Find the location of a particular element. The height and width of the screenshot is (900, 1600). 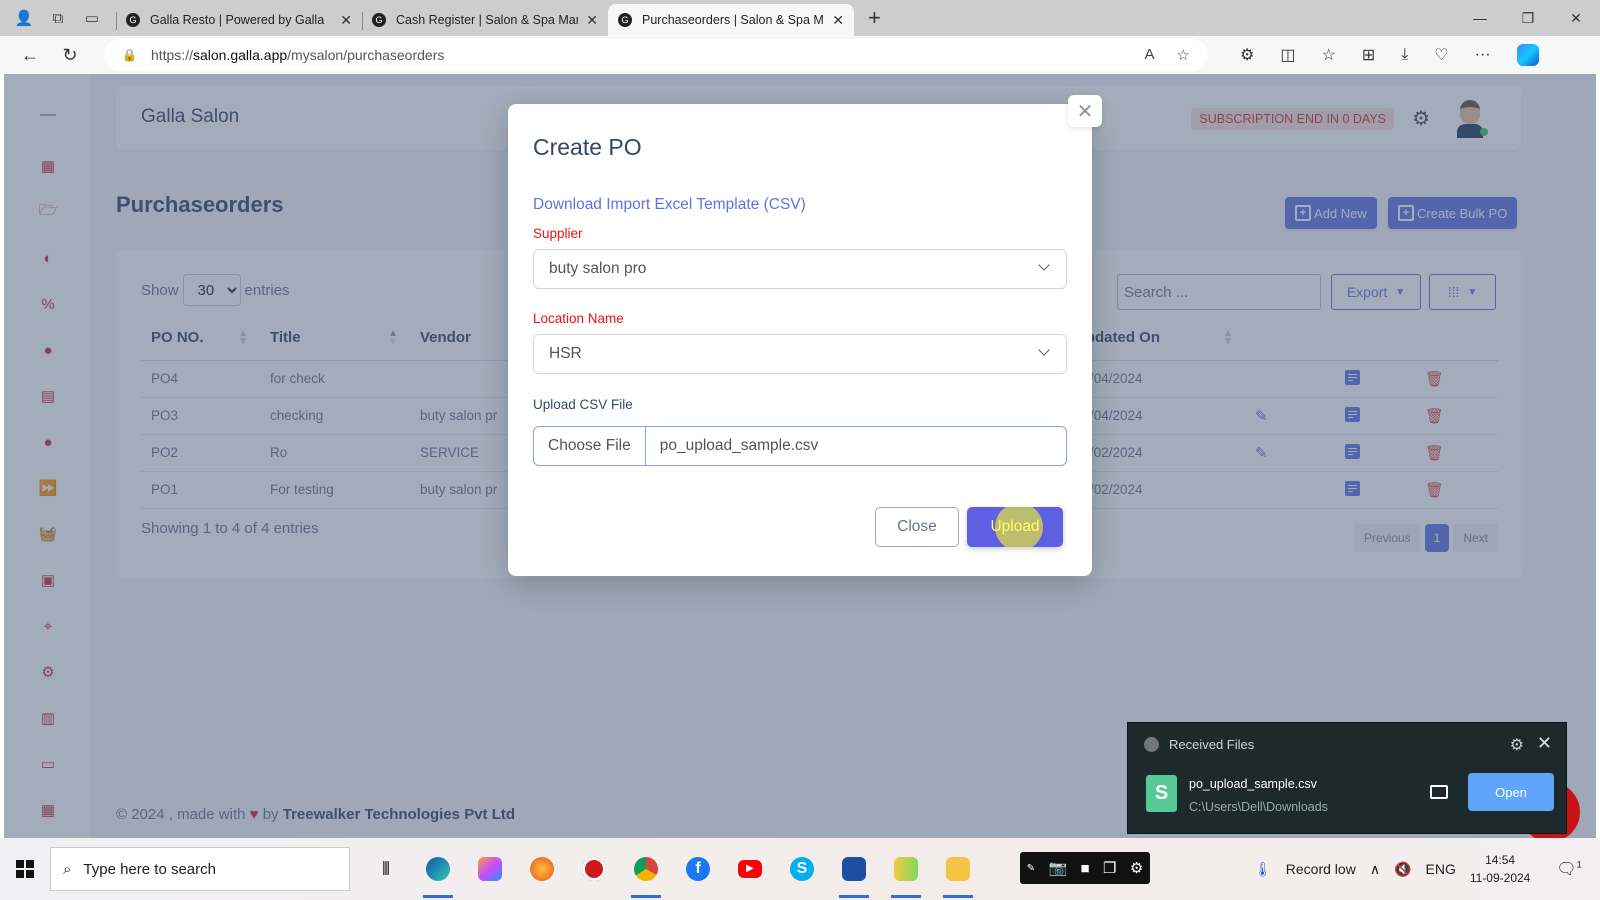

weather-text: Record low is located at coordinates (1321, 869).